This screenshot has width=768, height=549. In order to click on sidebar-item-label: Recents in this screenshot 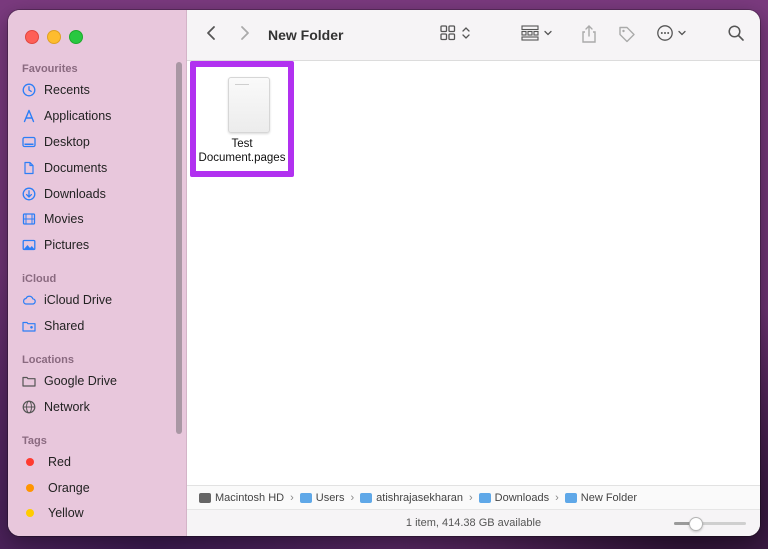, I will do `click(67, 90)`.